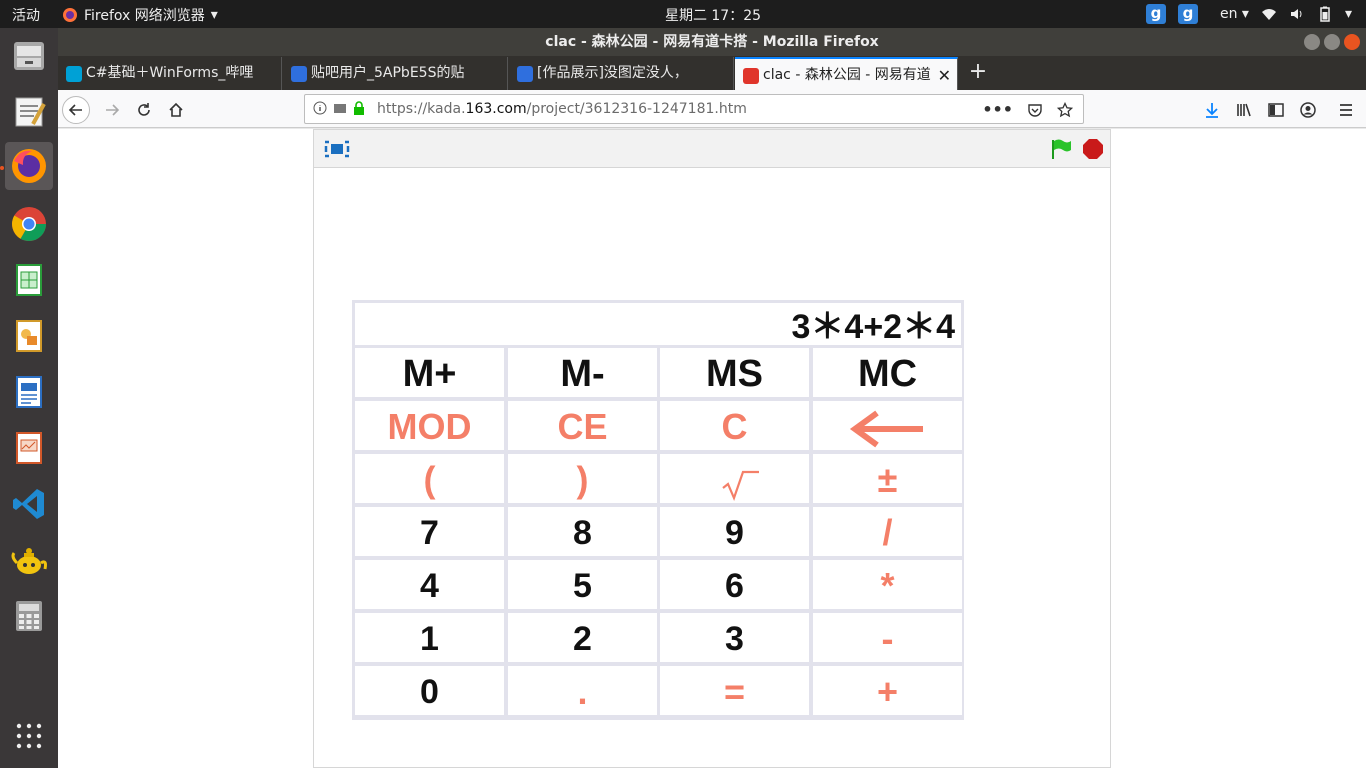  Describe the element at coordinates (751, 76) in the screenshot. I see `kada-logo-icon` at that location.